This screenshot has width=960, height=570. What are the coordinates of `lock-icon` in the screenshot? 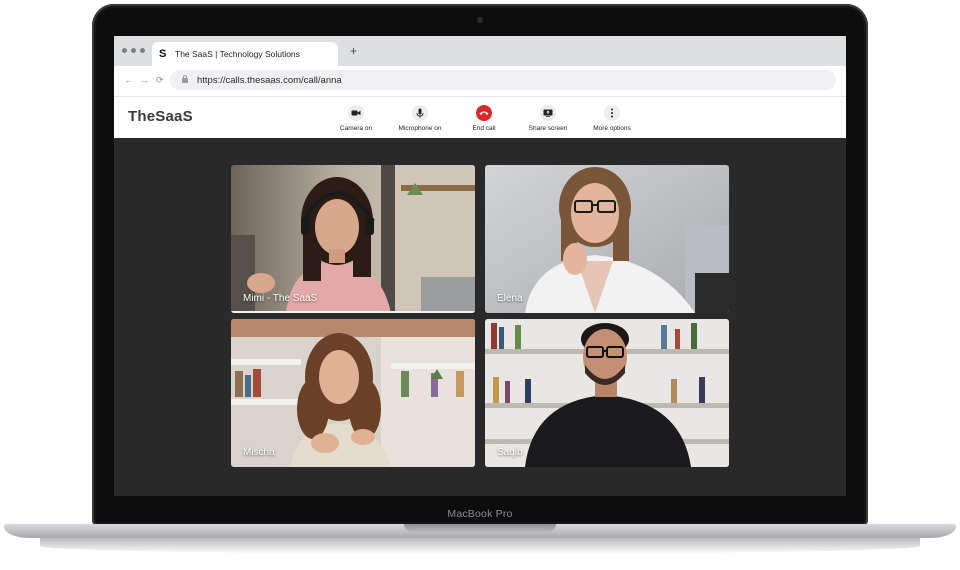 It's located at (185, 78).